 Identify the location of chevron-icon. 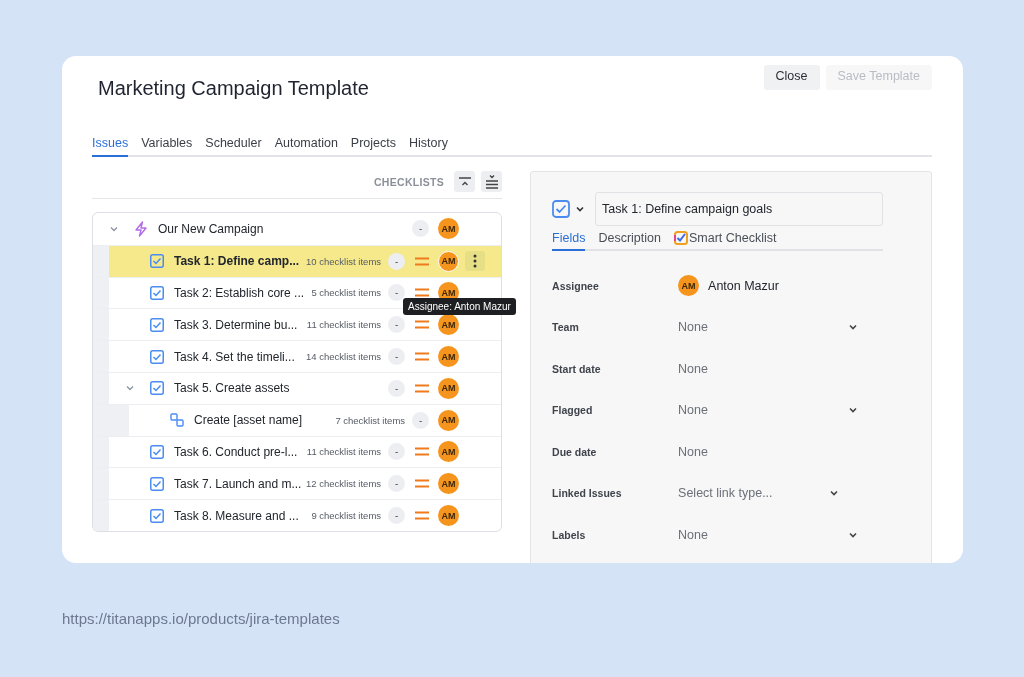
(580, 209).